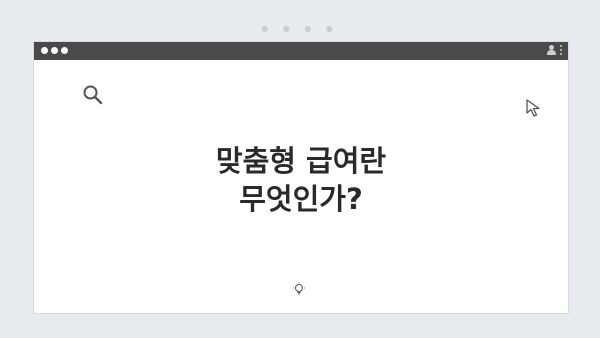  Describe the element at coordinates (533, 108) in the screenshot. I see `cursor-icon` at that location.